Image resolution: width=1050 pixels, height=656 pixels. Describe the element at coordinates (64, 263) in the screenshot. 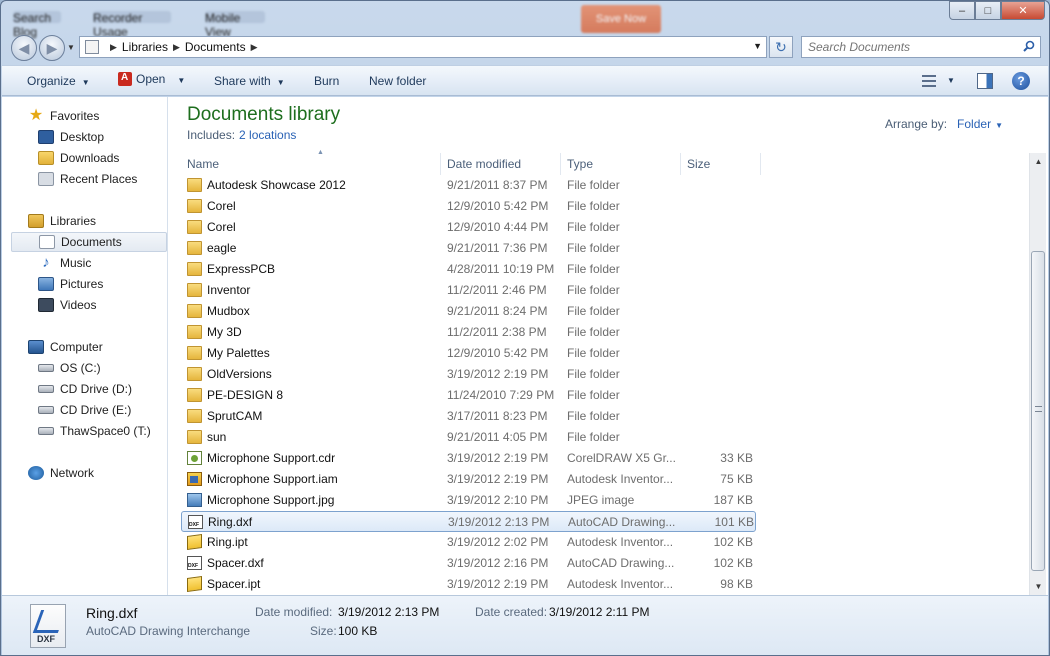

I see `sidebar-item-music: ♪ Music` at that location.